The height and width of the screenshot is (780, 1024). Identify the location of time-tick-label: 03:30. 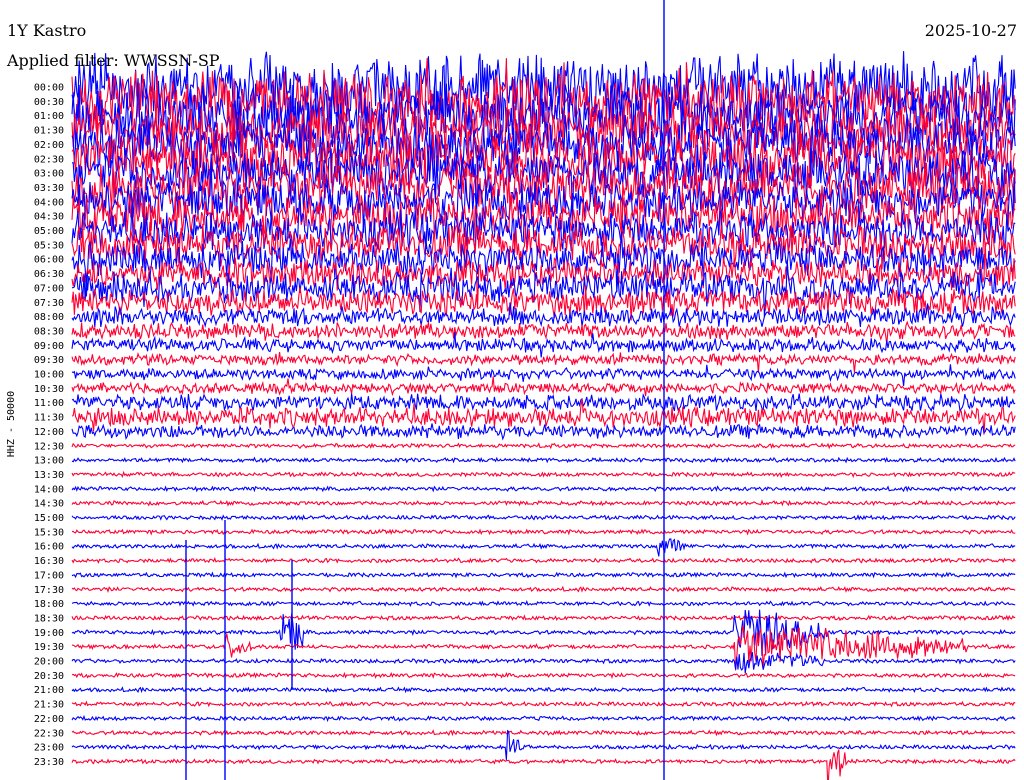
(49, 188).